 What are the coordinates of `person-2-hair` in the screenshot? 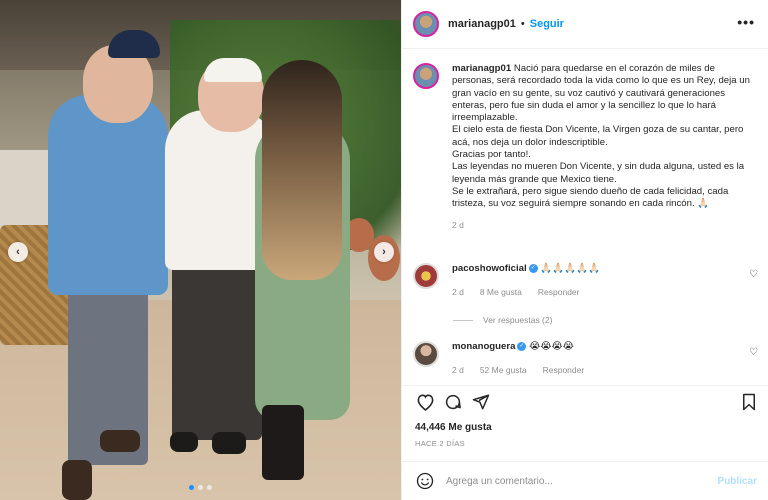 It's located at (233, 70).